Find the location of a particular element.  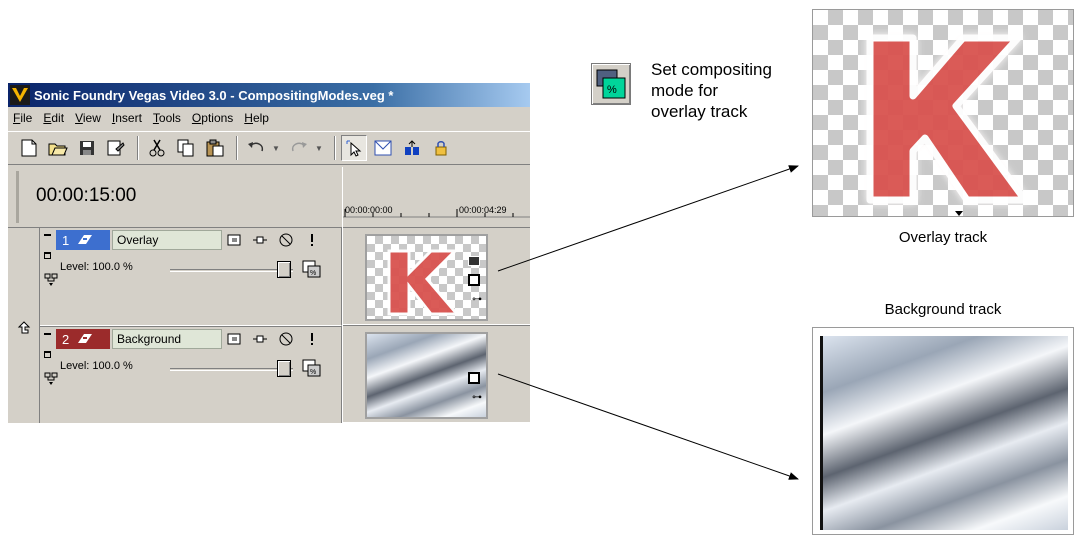

redo-icon is located at coordinates (299, 148).